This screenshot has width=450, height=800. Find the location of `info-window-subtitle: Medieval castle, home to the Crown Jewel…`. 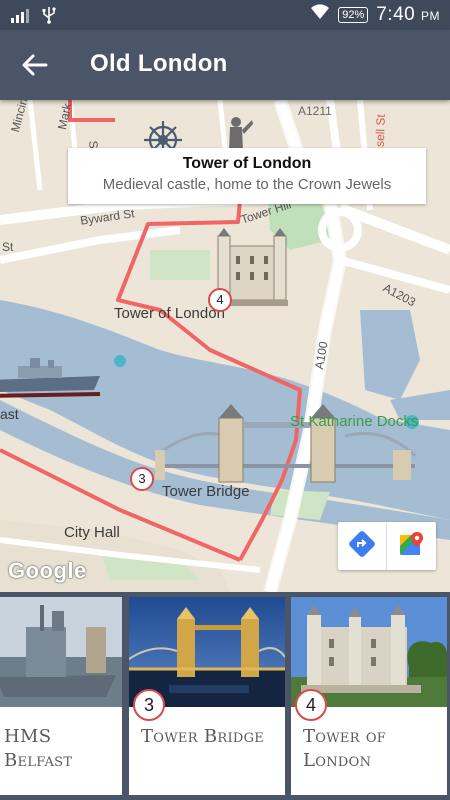

info-window-subtitle: Medieval castle, home to the Crown Jewel… is located at coordinates (247, 184).